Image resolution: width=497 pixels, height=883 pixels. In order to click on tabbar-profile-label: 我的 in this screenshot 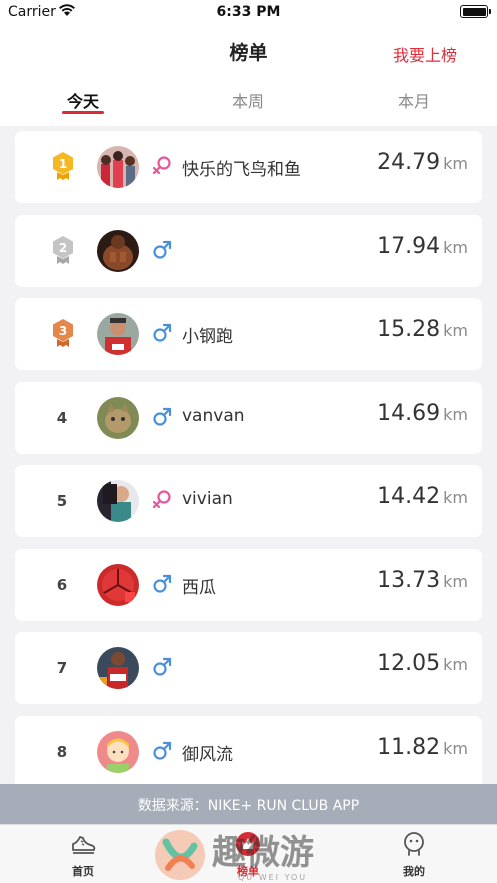, I will do `click(414, 871)`.